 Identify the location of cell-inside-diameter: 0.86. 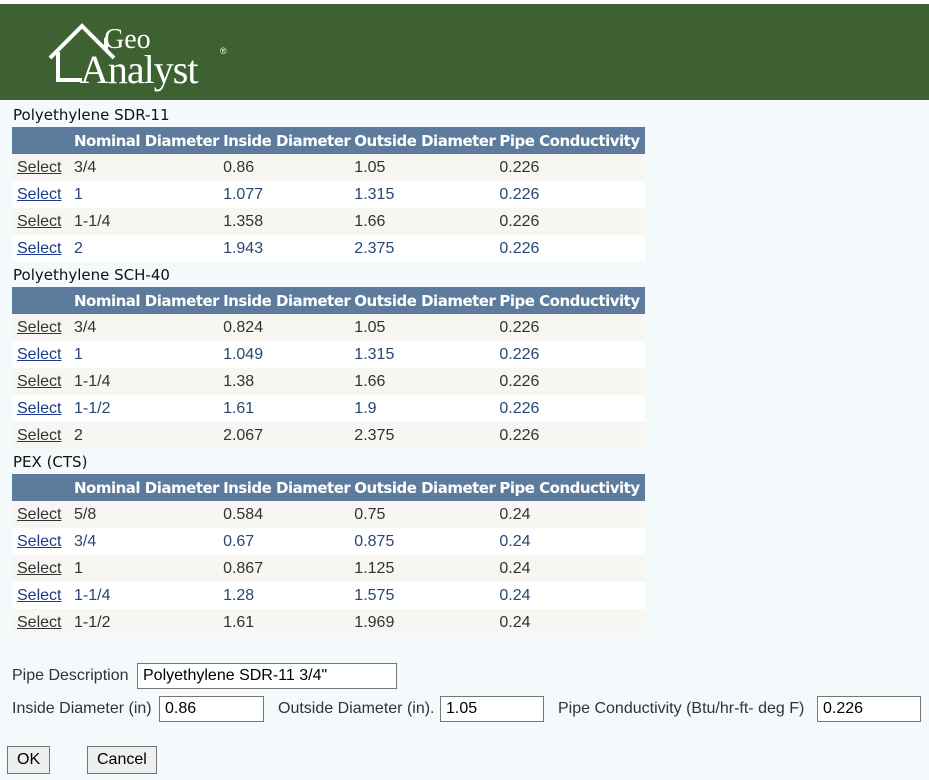
(285, 167).